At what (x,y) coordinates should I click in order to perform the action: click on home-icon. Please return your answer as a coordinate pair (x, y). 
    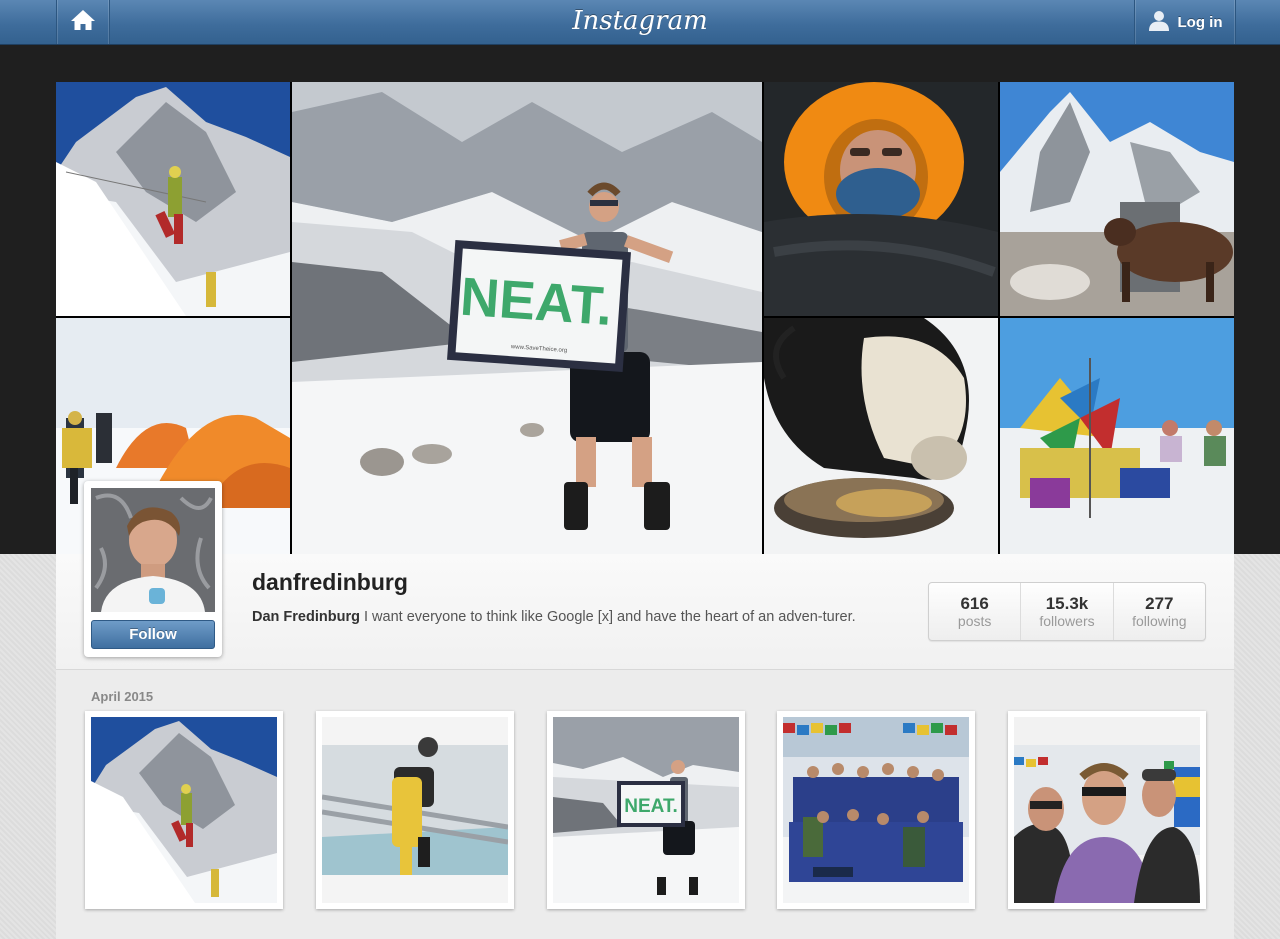
    Looking at the image, I should click on (83, 22).